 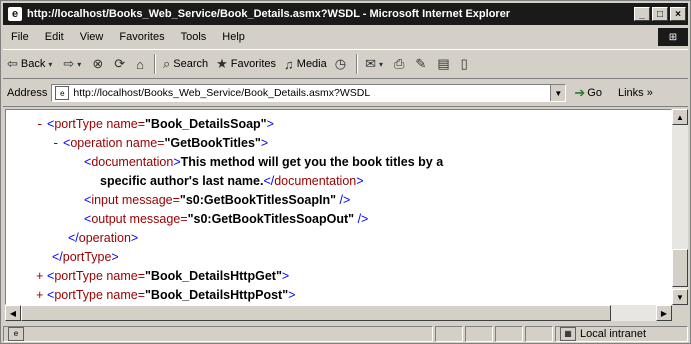 What do you see at coordinates (381, 64) in the screenshot?
I see `mail-dropdown-icon: ▾` at bounding box center [381, 64].